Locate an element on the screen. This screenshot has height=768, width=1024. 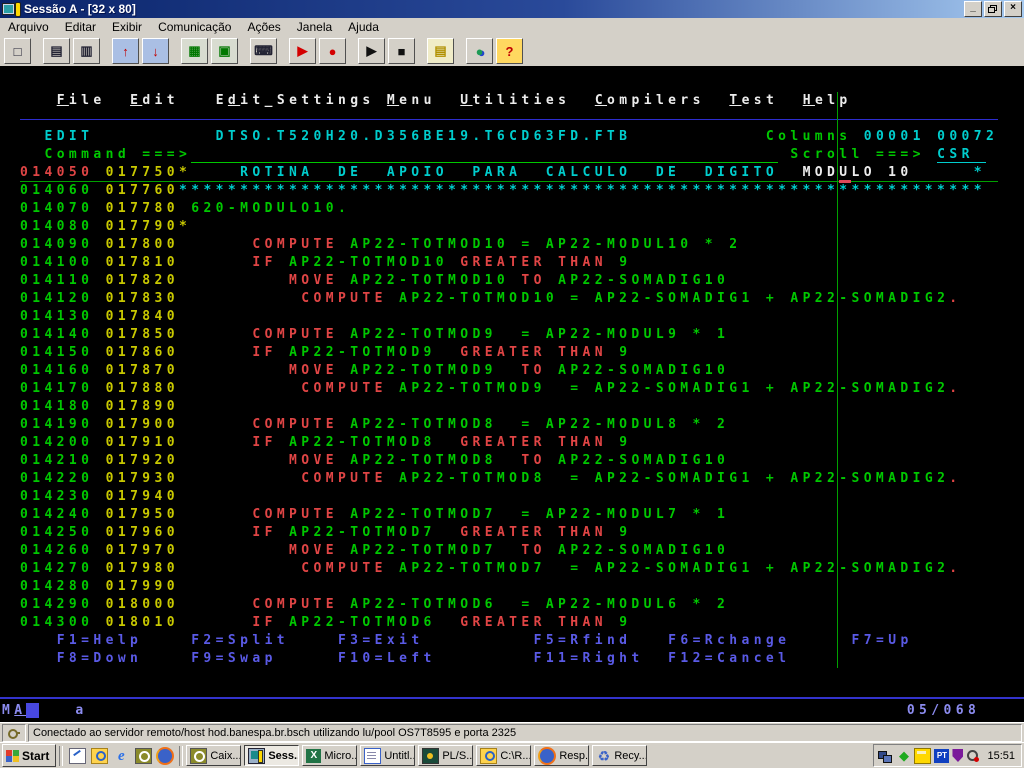
start-button: Start is located at coordinates (29, 755).